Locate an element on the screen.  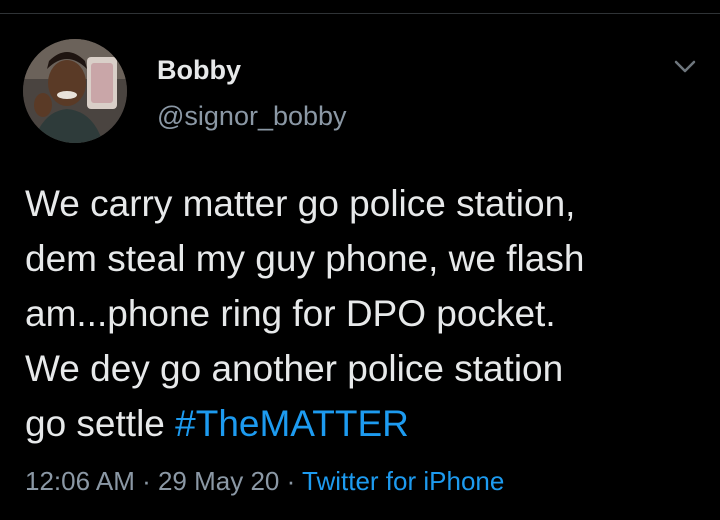
tweet-text-line: We dey go another police station is located at coordinates (294, 368).